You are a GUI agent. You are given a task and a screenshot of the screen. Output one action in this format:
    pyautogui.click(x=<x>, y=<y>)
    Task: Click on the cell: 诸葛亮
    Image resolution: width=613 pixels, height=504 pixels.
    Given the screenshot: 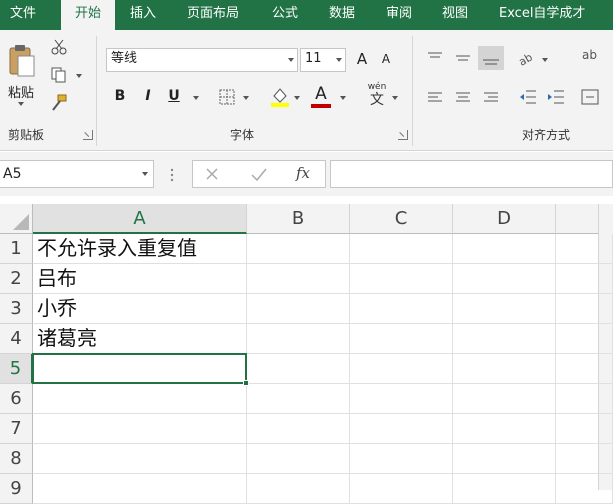 What is the action you would take?
    pyautogui.click(x=140, y=339)
    